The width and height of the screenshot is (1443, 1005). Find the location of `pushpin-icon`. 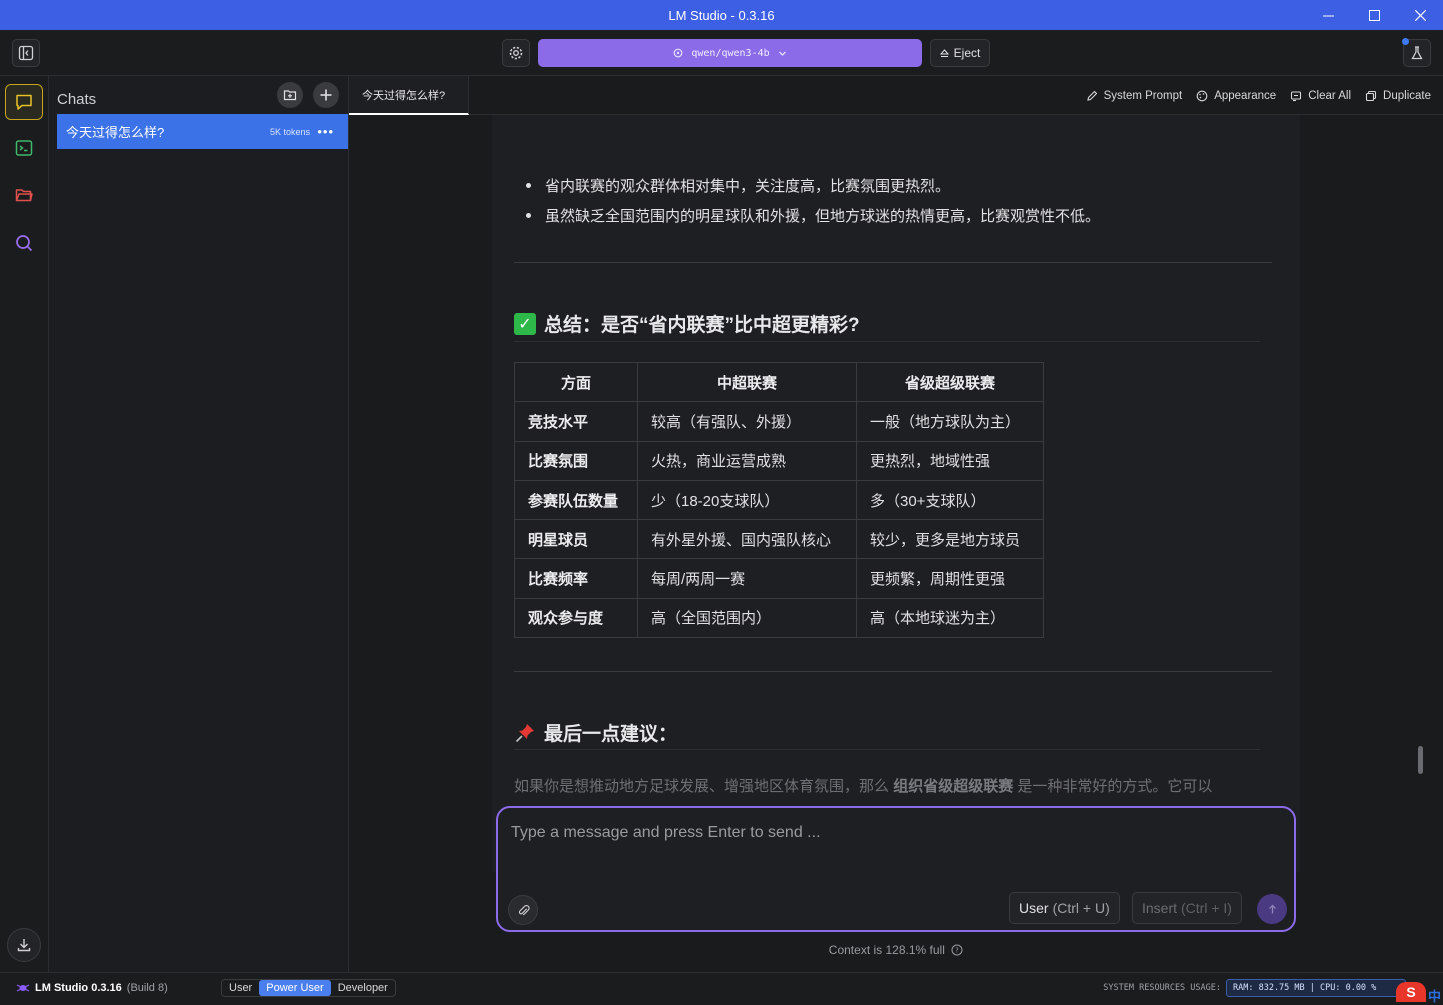

pushpin-icon is located at coordinates (524, 732).